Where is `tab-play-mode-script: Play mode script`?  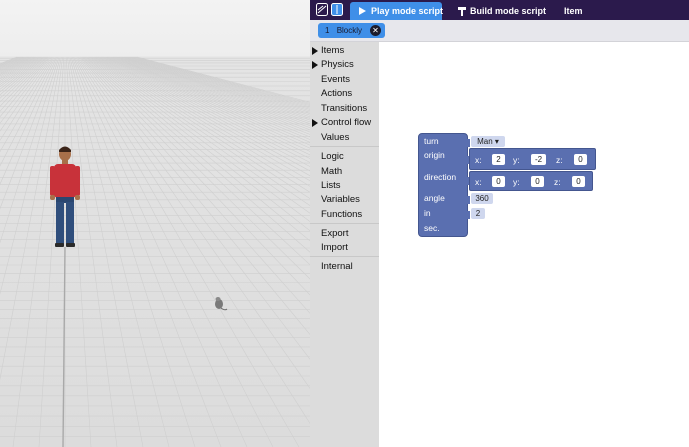
tab-play-mode-script: Play mode script is located at coordinates (397, 11).